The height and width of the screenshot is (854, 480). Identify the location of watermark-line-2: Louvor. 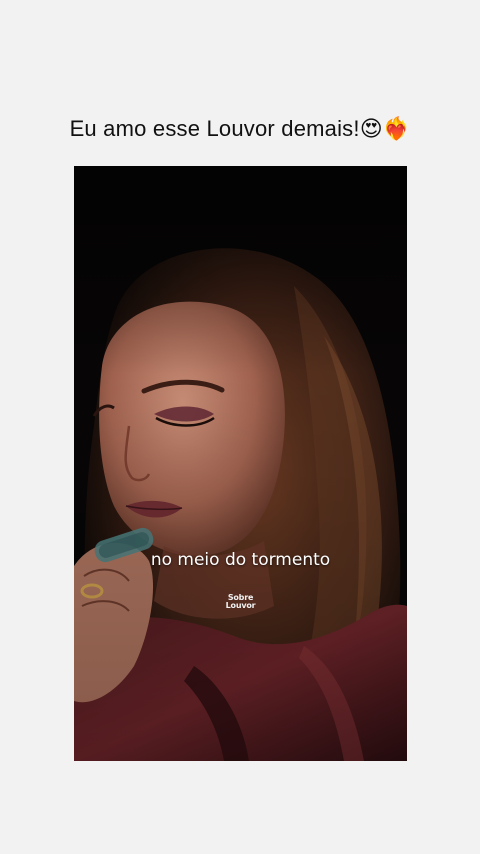
(240, 605).